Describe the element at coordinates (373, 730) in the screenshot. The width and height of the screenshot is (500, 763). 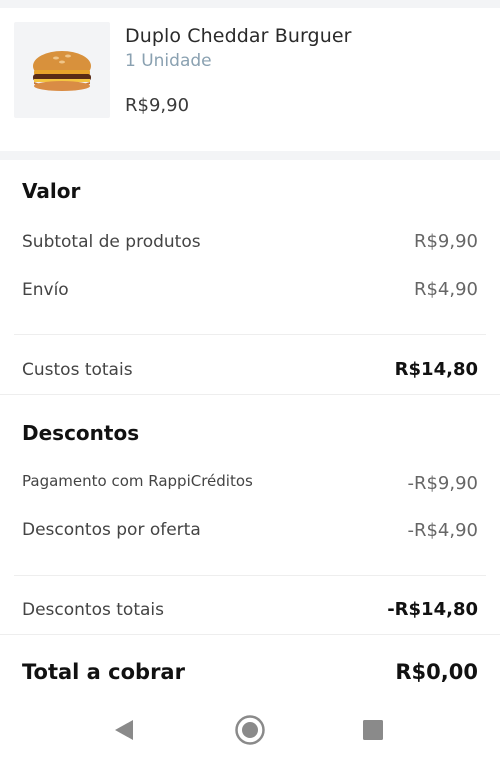
I see `recents-square-icon` at that location.